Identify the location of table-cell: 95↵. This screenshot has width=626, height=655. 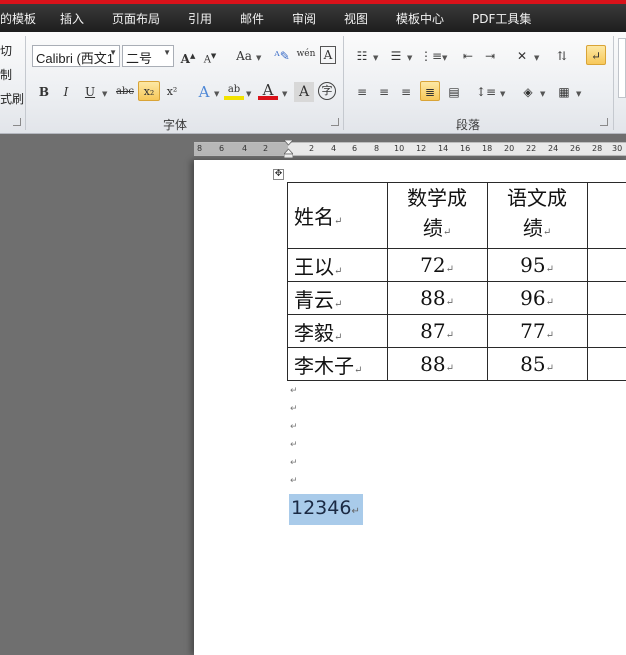
(537, 265).